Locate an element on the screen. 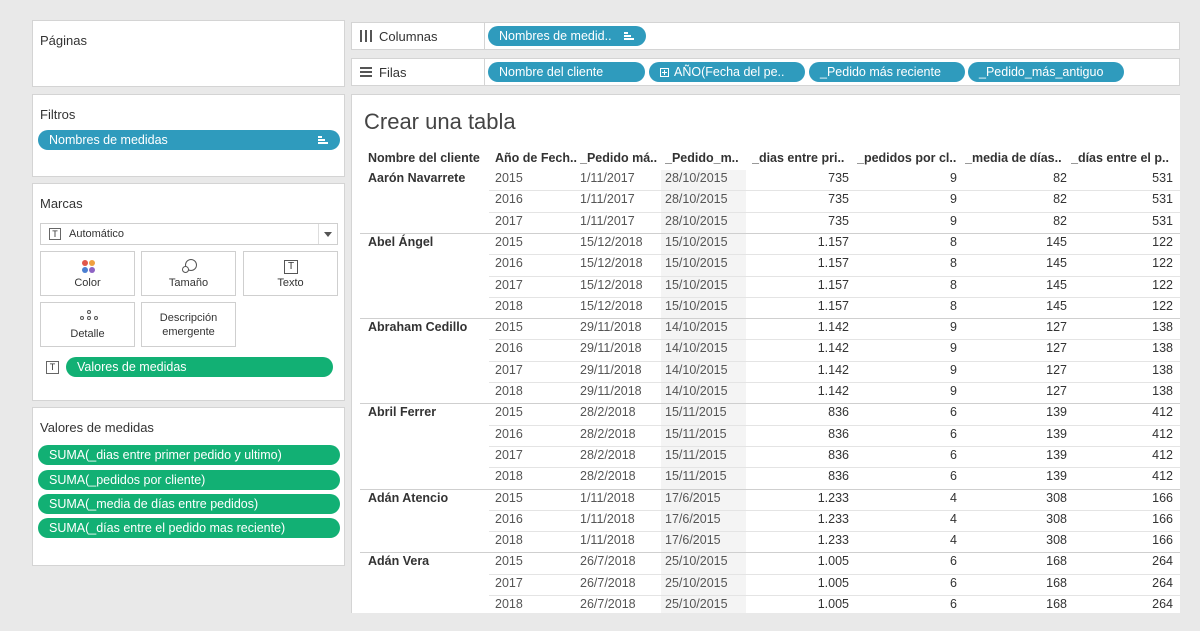 This screenshot has height=631, width=1200. mark-type-dropdown: T Automático is located at coordinates (189, 234).